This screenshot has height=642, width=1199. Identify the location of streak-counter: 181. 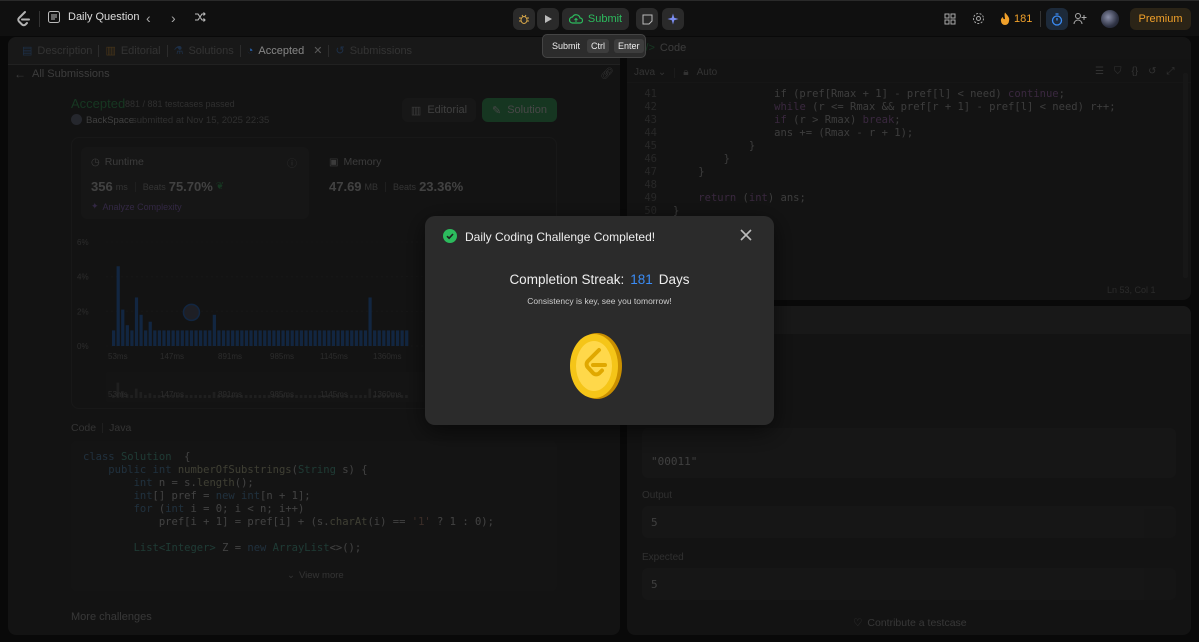
(1016, 18).